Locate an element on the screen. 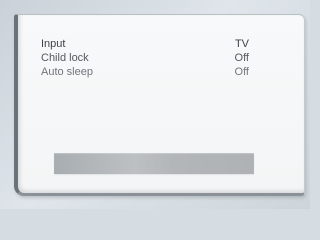 Image resolution: width=320 pixels, height=240 pixels. menu-item-child-lock: Child lock Off is located at coordinates (145, 58).